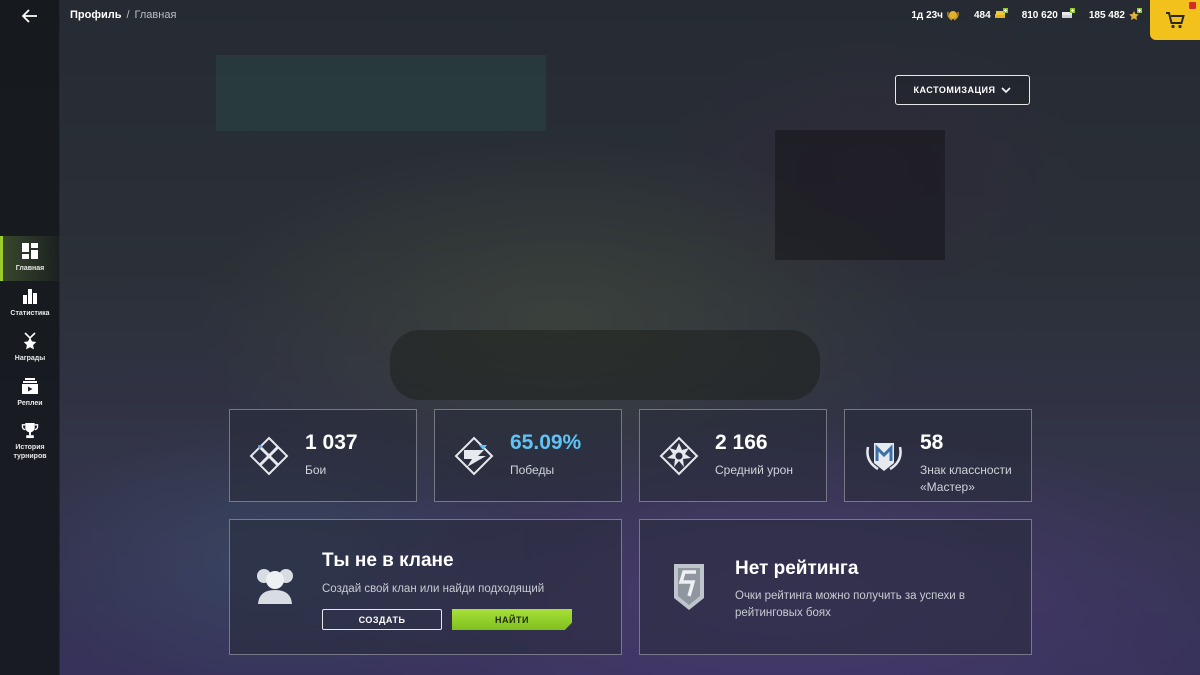 The width and height of the screenshot is (1200, 675). Describe the element at coordinates (30, 358) in the screenshot. I see `sidebar-item-label: Награды` at that location.